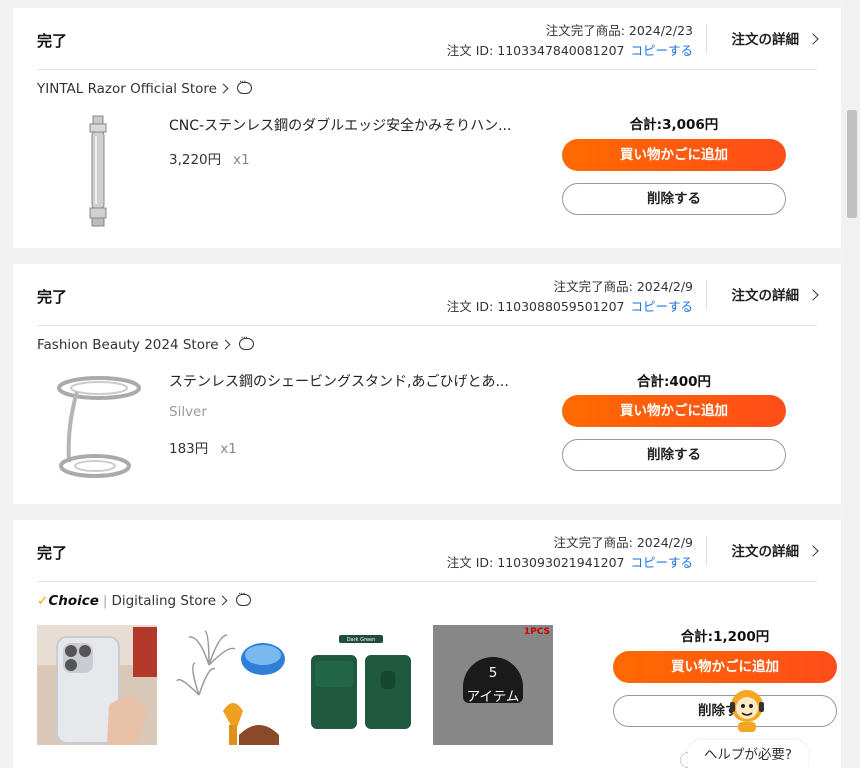 The image size is (860, 768). I want to click on head-massager-image, so click(229, 685).